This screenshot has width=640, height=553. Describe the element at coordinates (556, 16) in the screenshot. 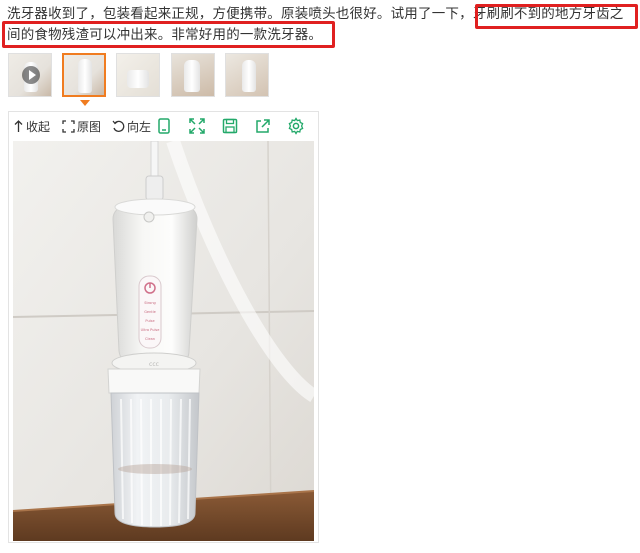

I see `highlight-box-top` at that location.